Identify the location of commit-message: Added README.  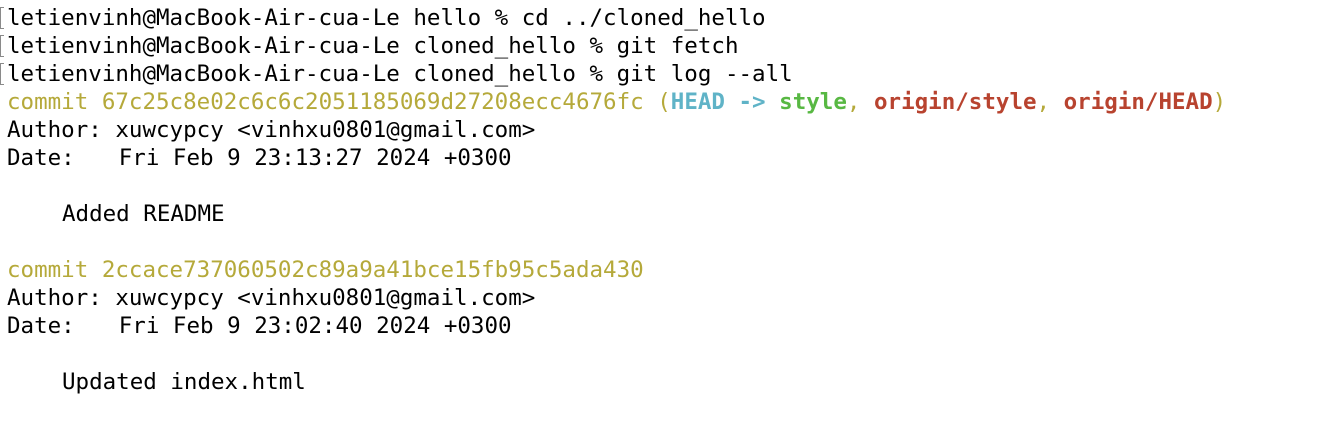
(143, 214).